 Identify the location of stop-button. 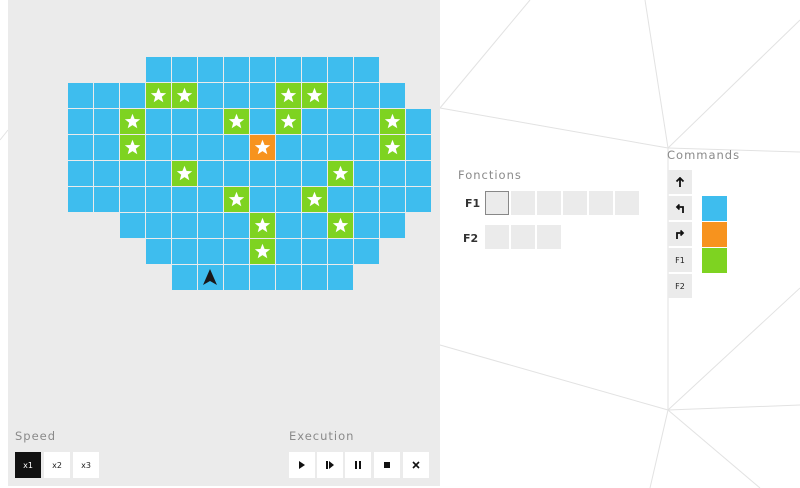
(387, 465).